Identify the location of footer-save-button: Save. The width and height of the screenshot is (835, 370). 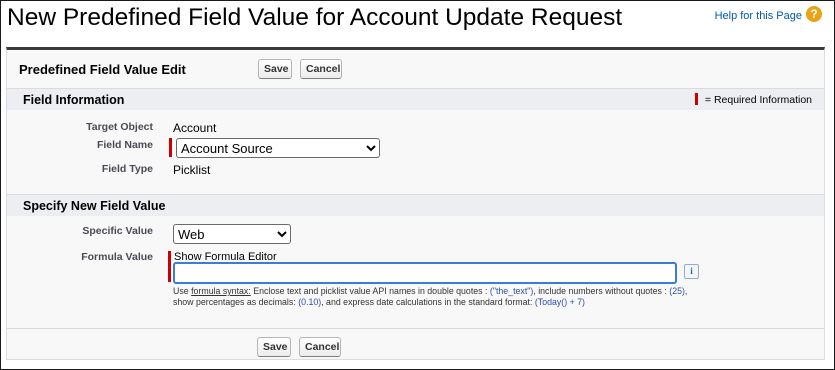
(274, 347).